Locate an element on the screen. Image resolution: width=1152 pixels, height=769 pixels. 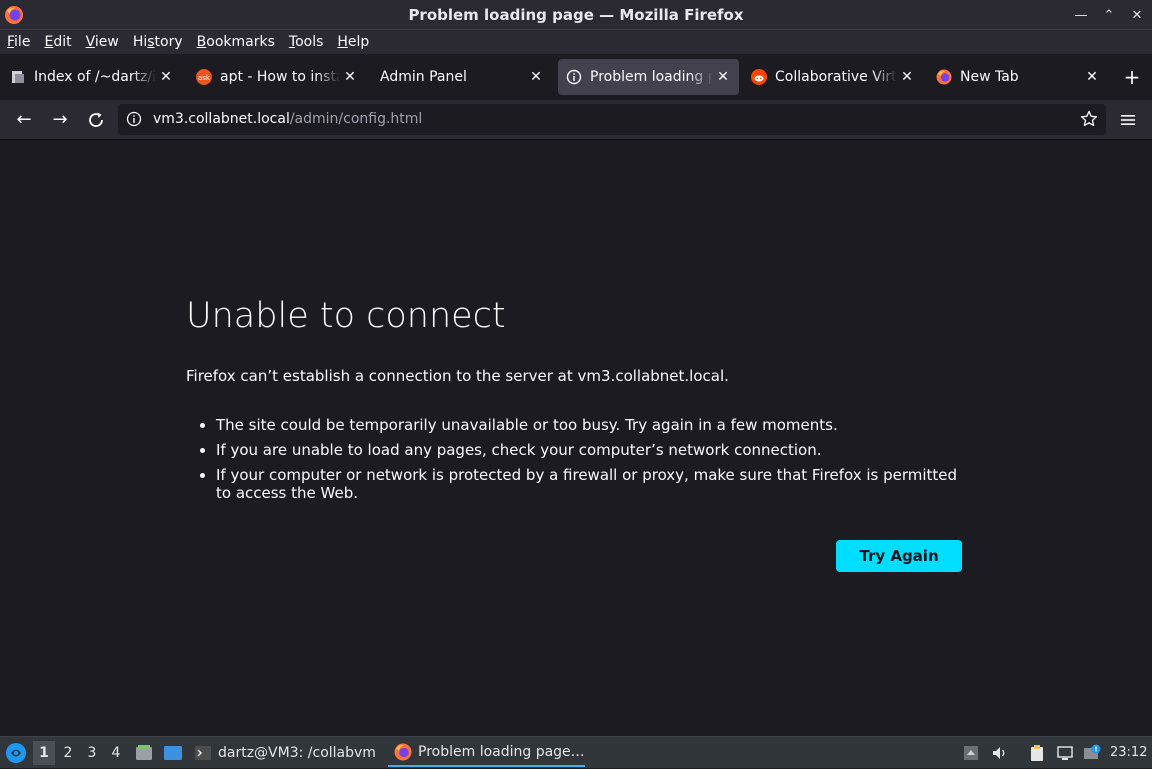
minimize-button: — is located at coordinates (1081, 15).